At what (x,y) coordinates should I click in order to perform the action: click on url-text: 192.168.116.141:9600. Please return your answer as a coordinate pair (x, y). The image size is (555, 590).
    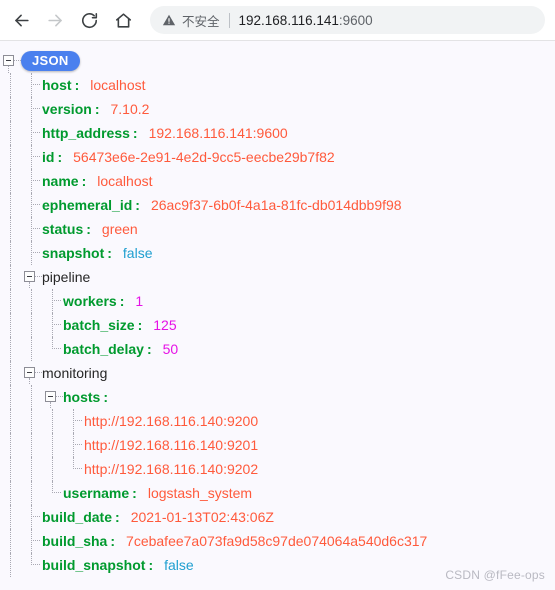
    Looking at the image, I should click on (306, 20).